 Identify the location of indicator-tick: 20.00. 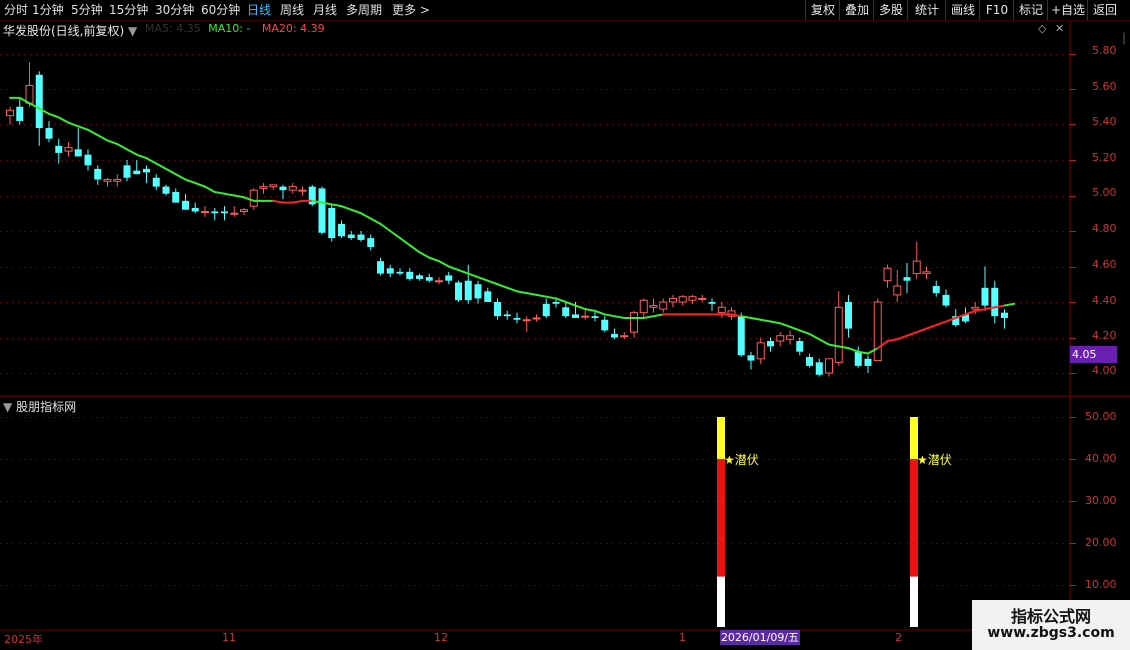
(1101, 542).